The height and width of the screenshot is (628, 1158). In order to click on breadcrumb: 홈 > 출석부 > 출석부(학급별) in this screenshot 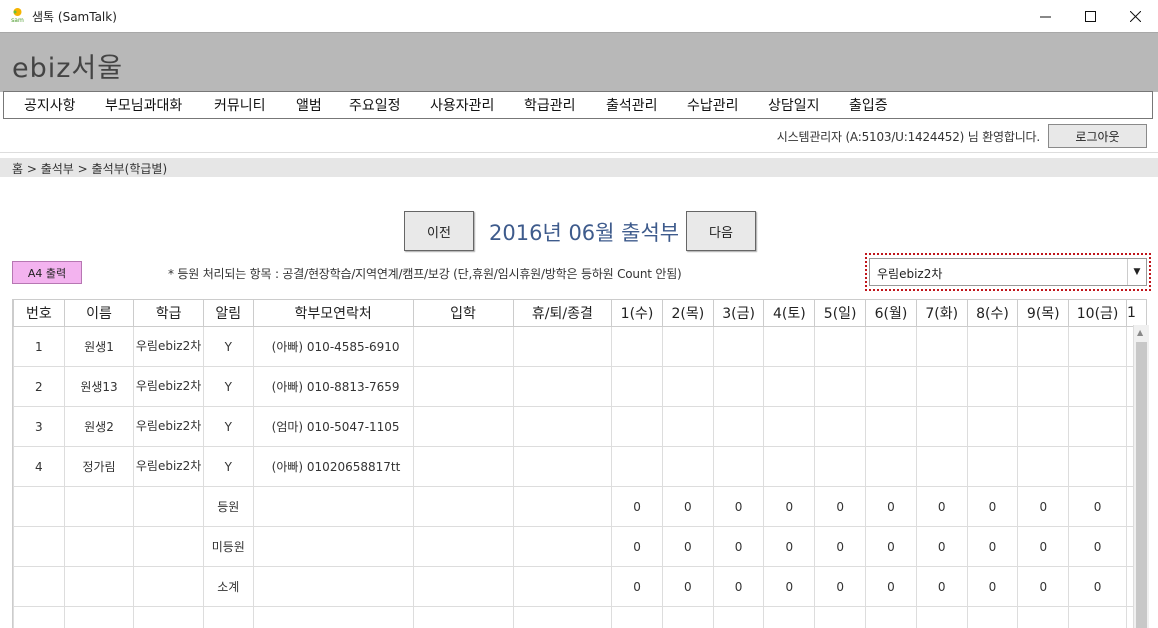, I will do `click(579, 167)`.